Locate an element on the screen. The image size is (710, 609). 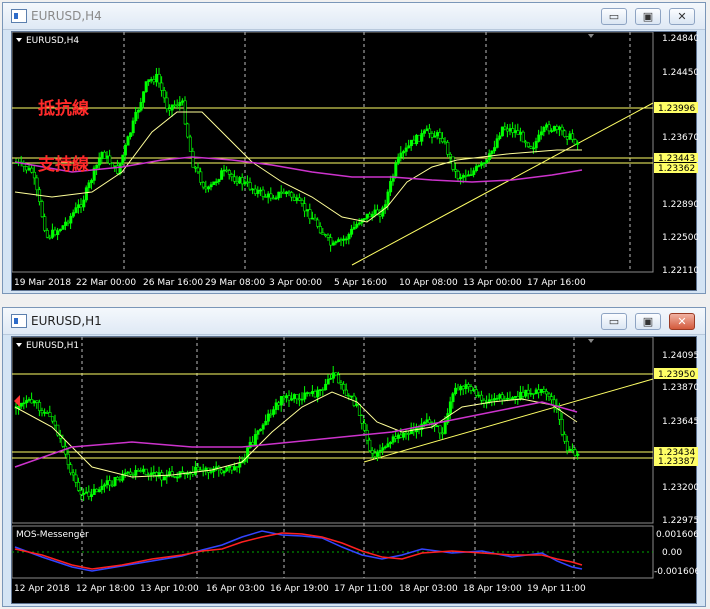
restore-icon: ▣ is located at coordinates (648, 16).